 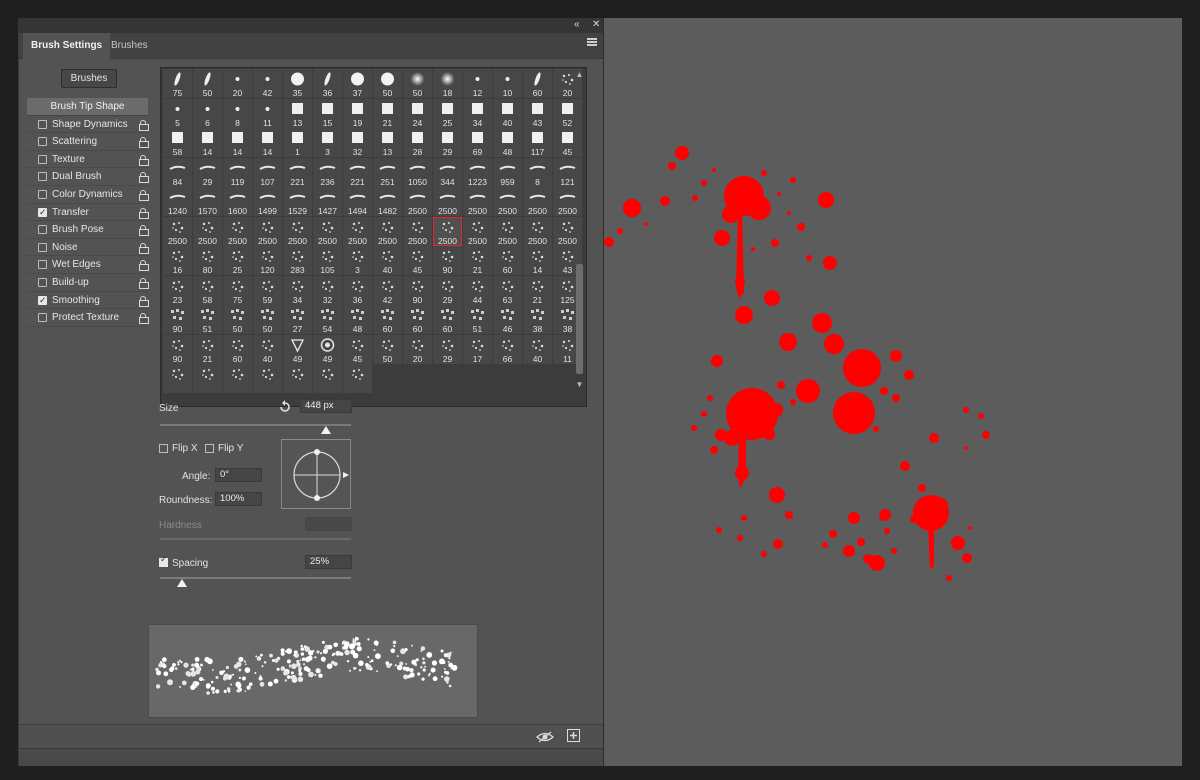 I want to click on brush-preset-cell: 959, so click(x=507, y=172).